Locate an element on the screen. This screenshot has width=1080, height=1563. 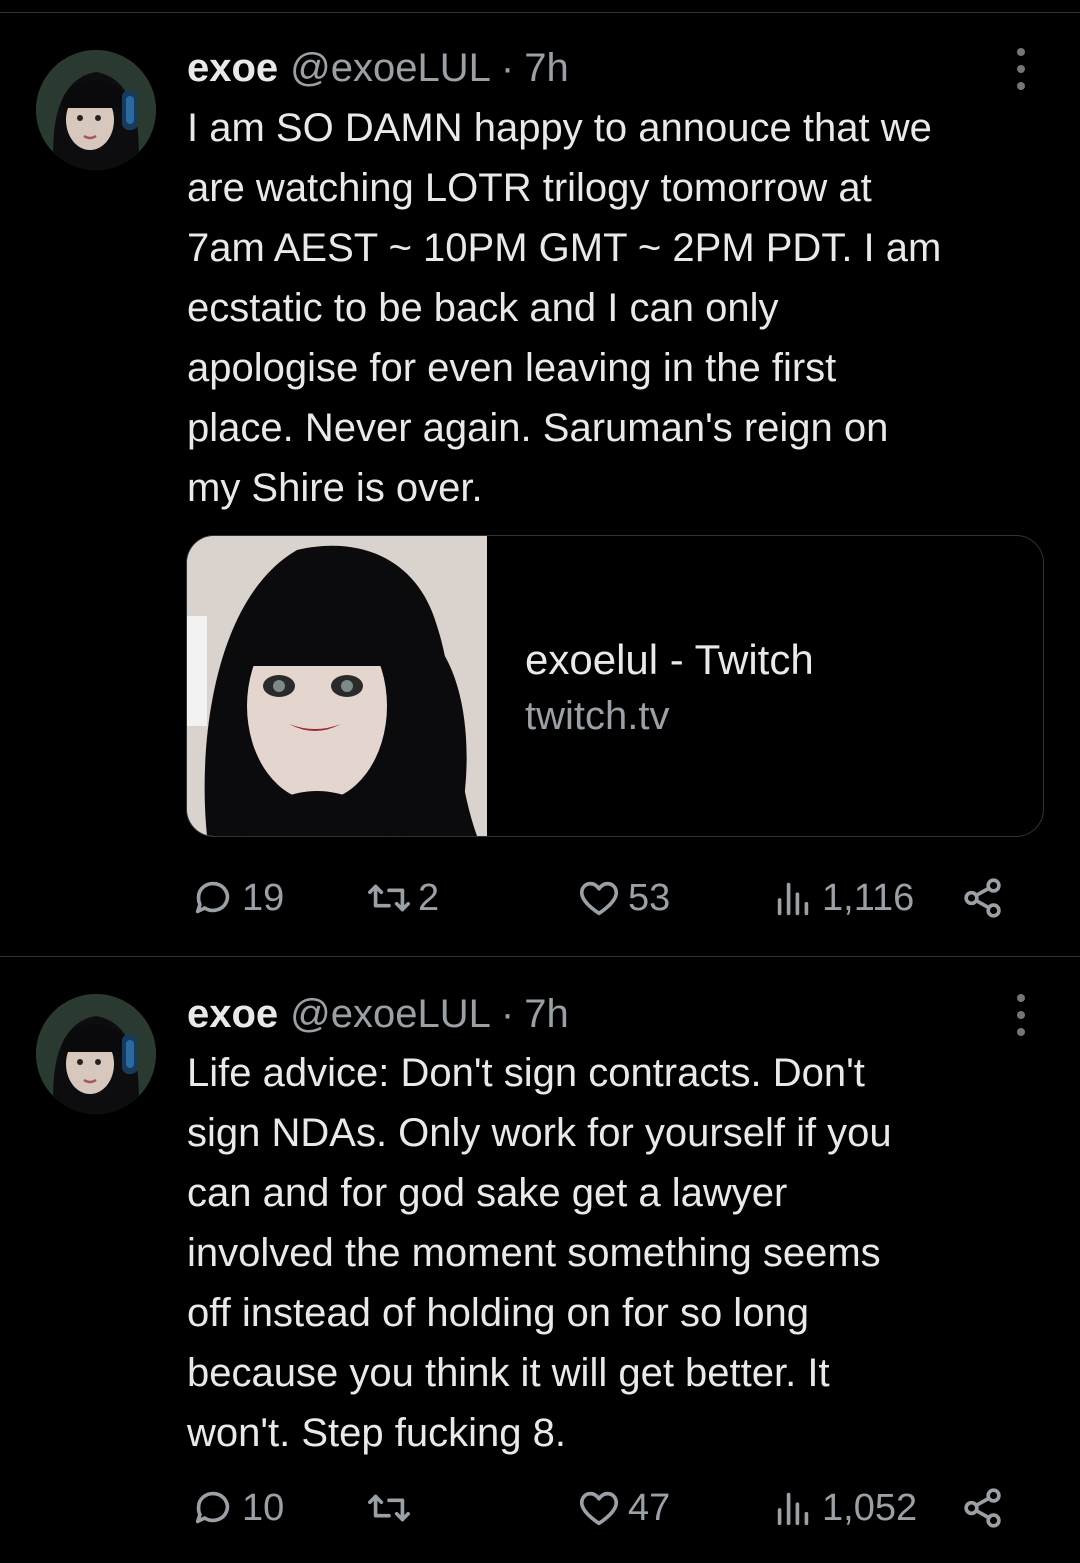
reply-button: 19 is located at coordinates (237, 898).